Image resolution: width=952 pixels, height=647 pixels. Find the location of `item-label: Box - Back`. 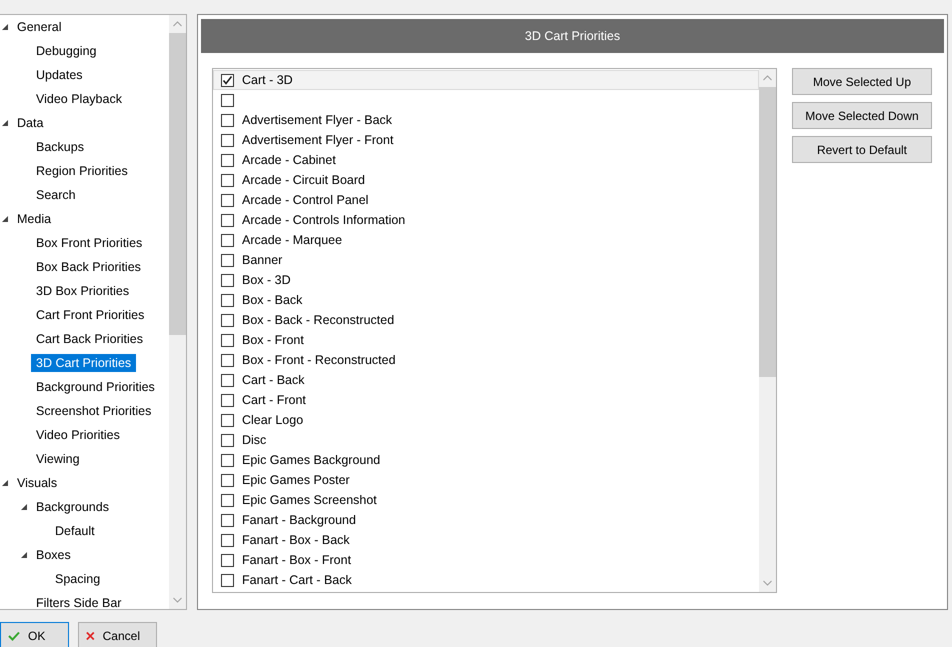

item-label: Box - Back is located at coordinates (272, 300).